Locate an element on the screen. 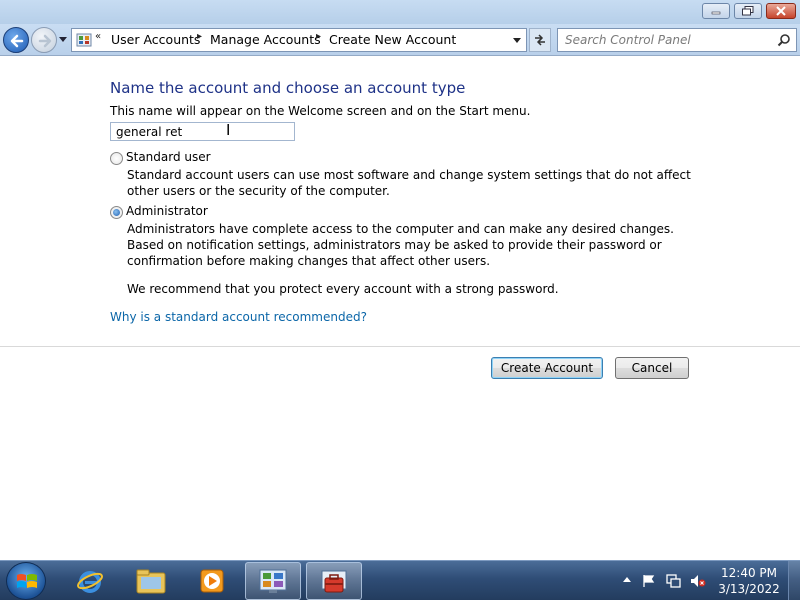 The width and height of the screenshot is (800, 600). search-input is located at coordinates (663, 40).